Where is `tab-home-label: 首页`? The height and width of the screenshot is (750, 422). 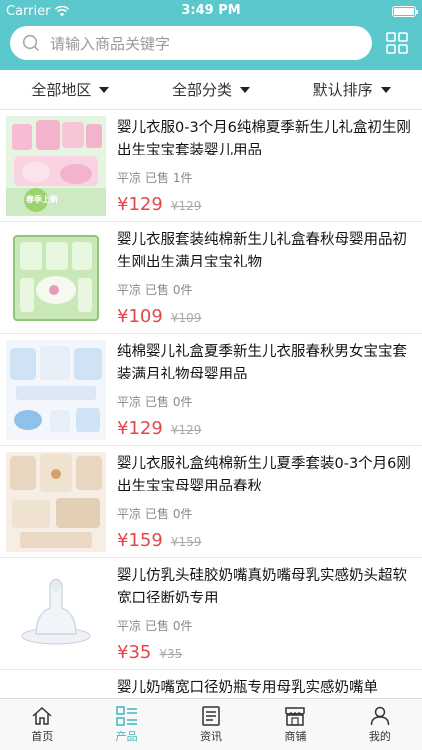 tab-home-label: 首页 is located at coordinates (42, 736).